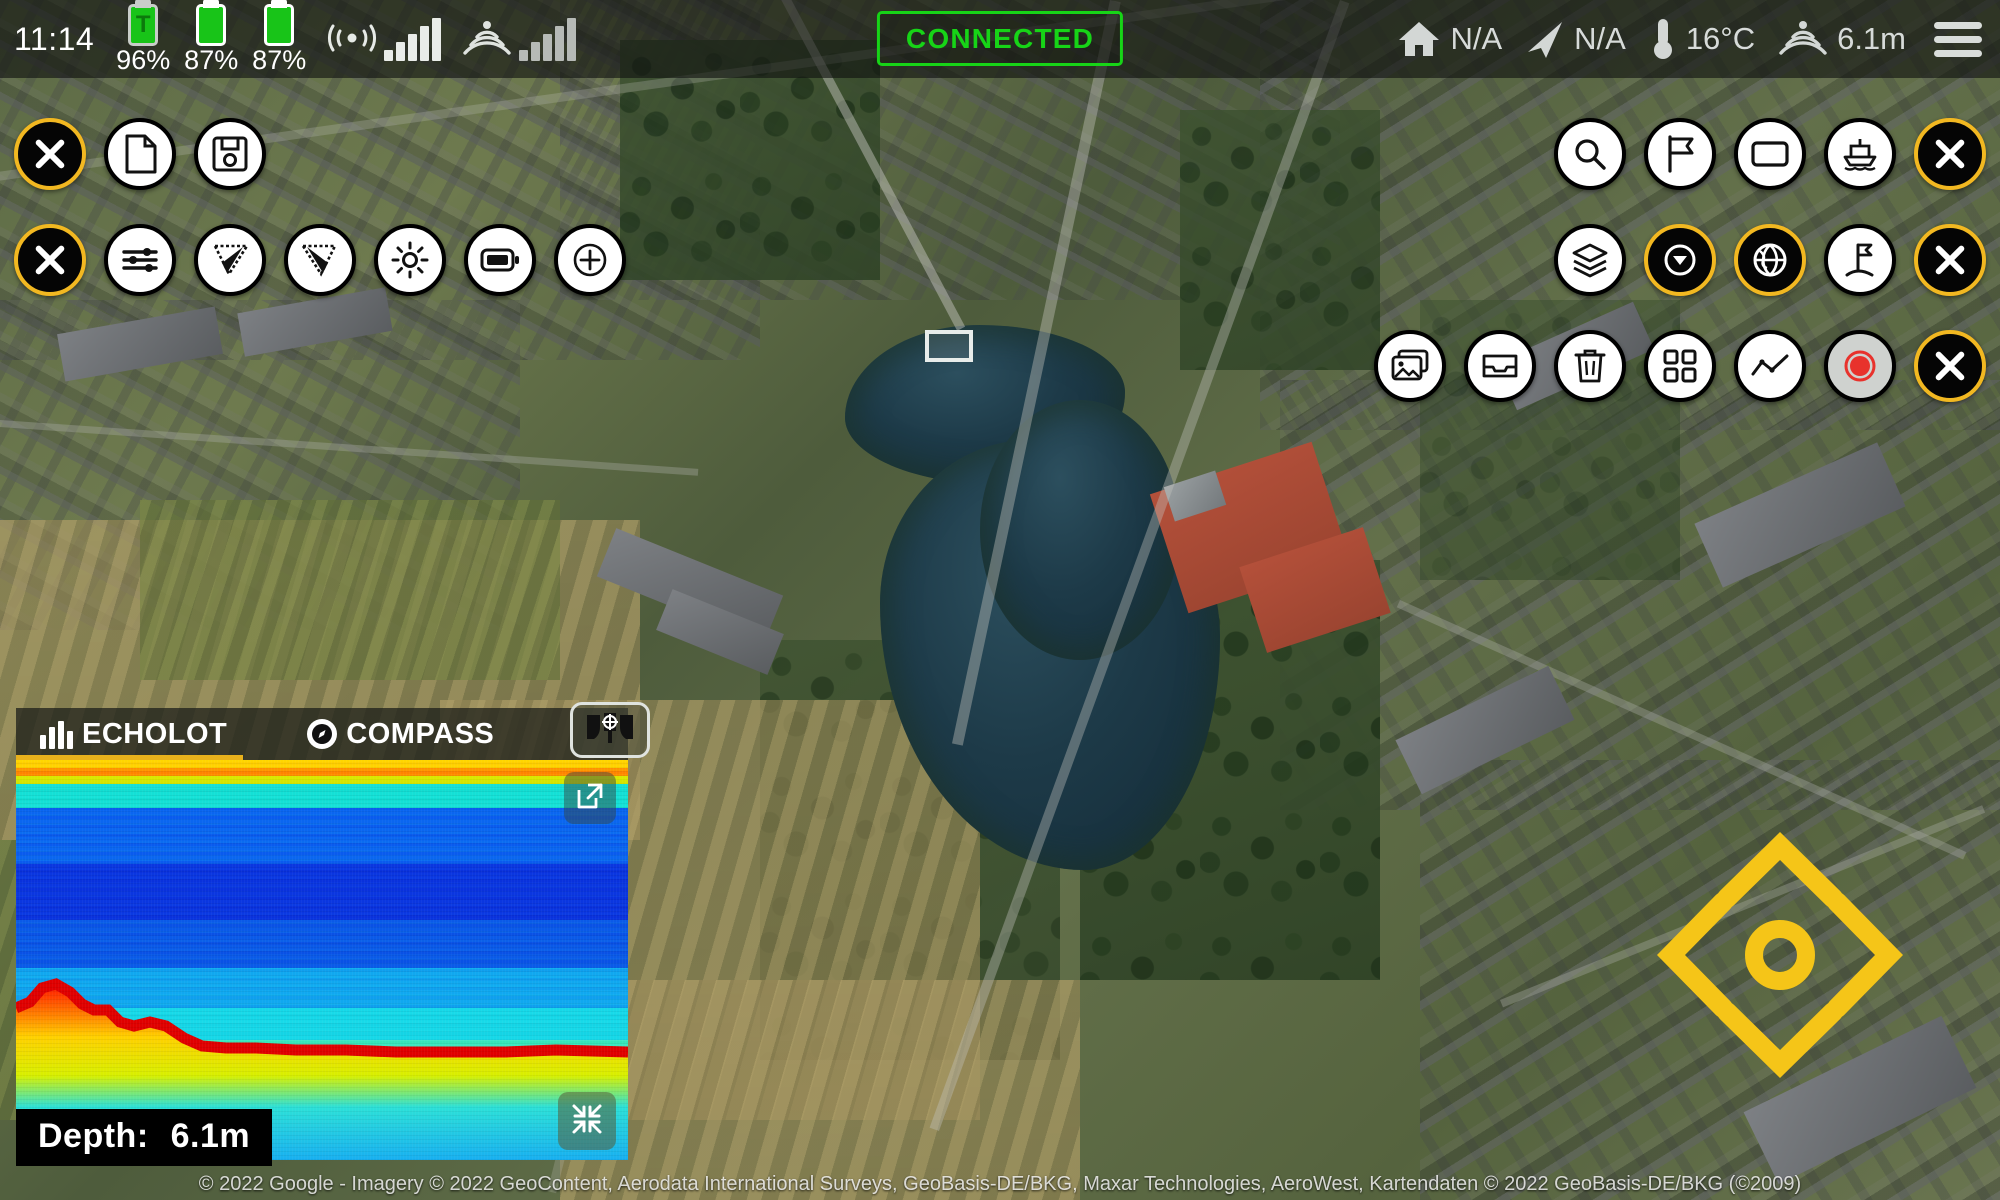  I want to click on battery-group: T 96% 87% 87%, so click(211, 39).